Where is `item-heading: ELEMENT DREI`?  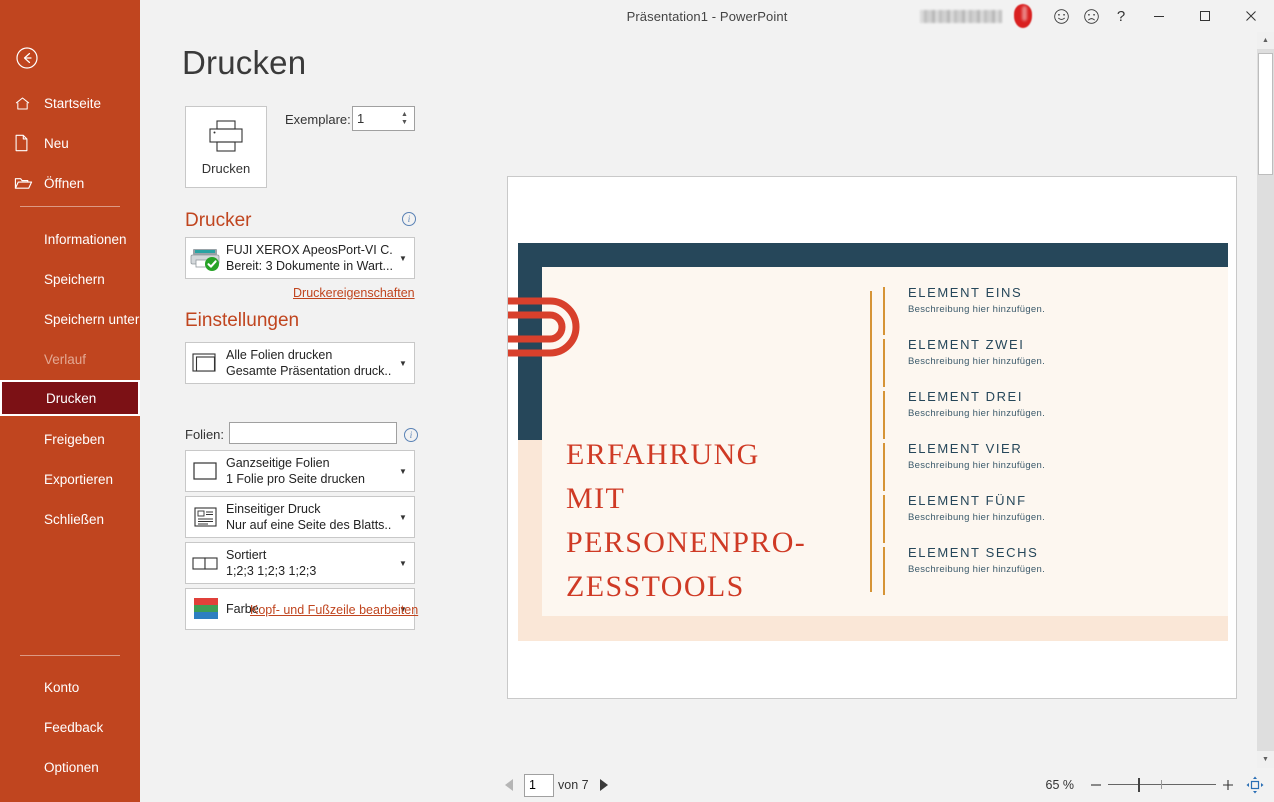
item-heading: ELEMENT DREI is located at coordinates (966, 396).